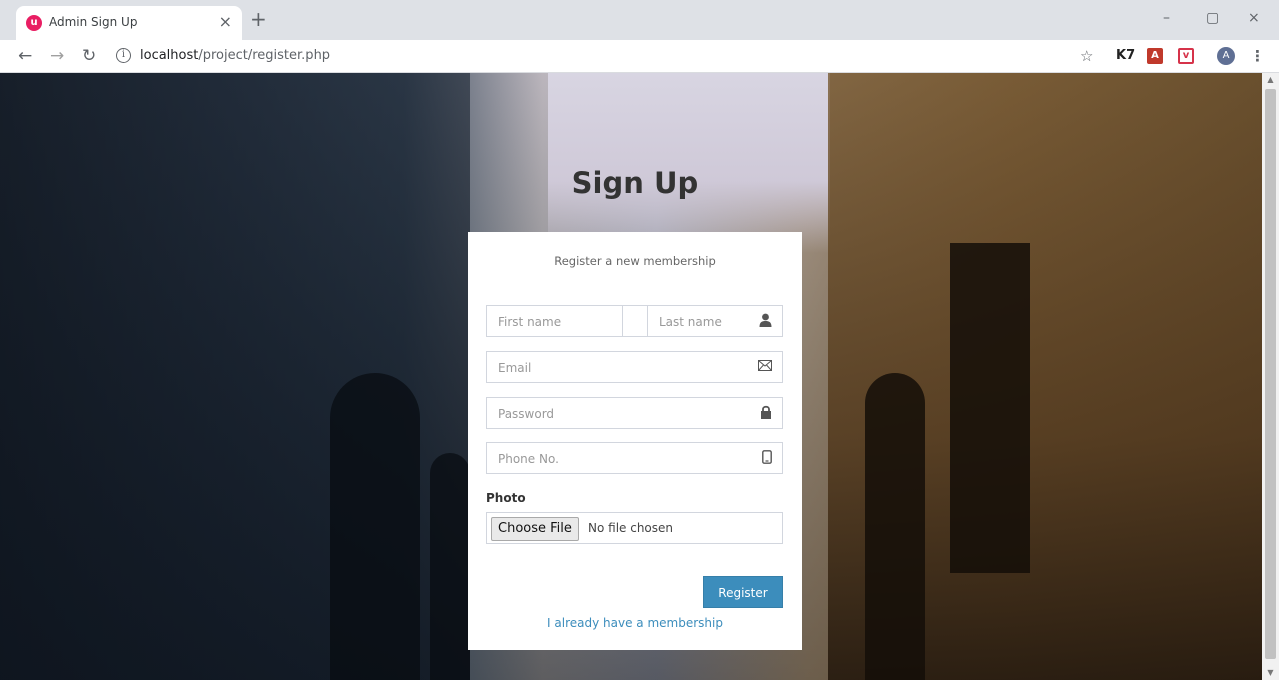 This screenshot has height=680, width=1279. I want to click on address-bar: localhost/project/register.php, so click(235, 55).